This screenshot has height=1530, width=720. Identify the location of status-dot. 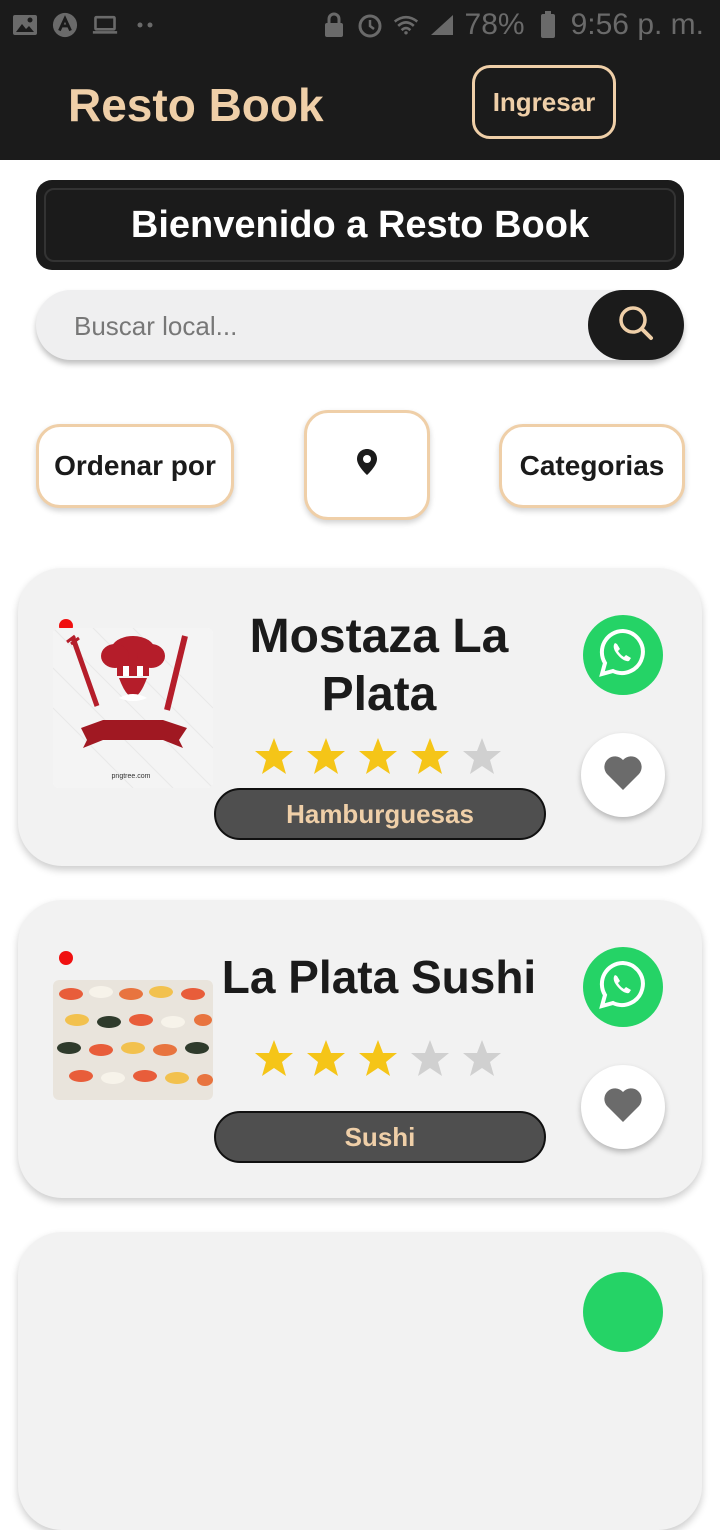
(66, 958).